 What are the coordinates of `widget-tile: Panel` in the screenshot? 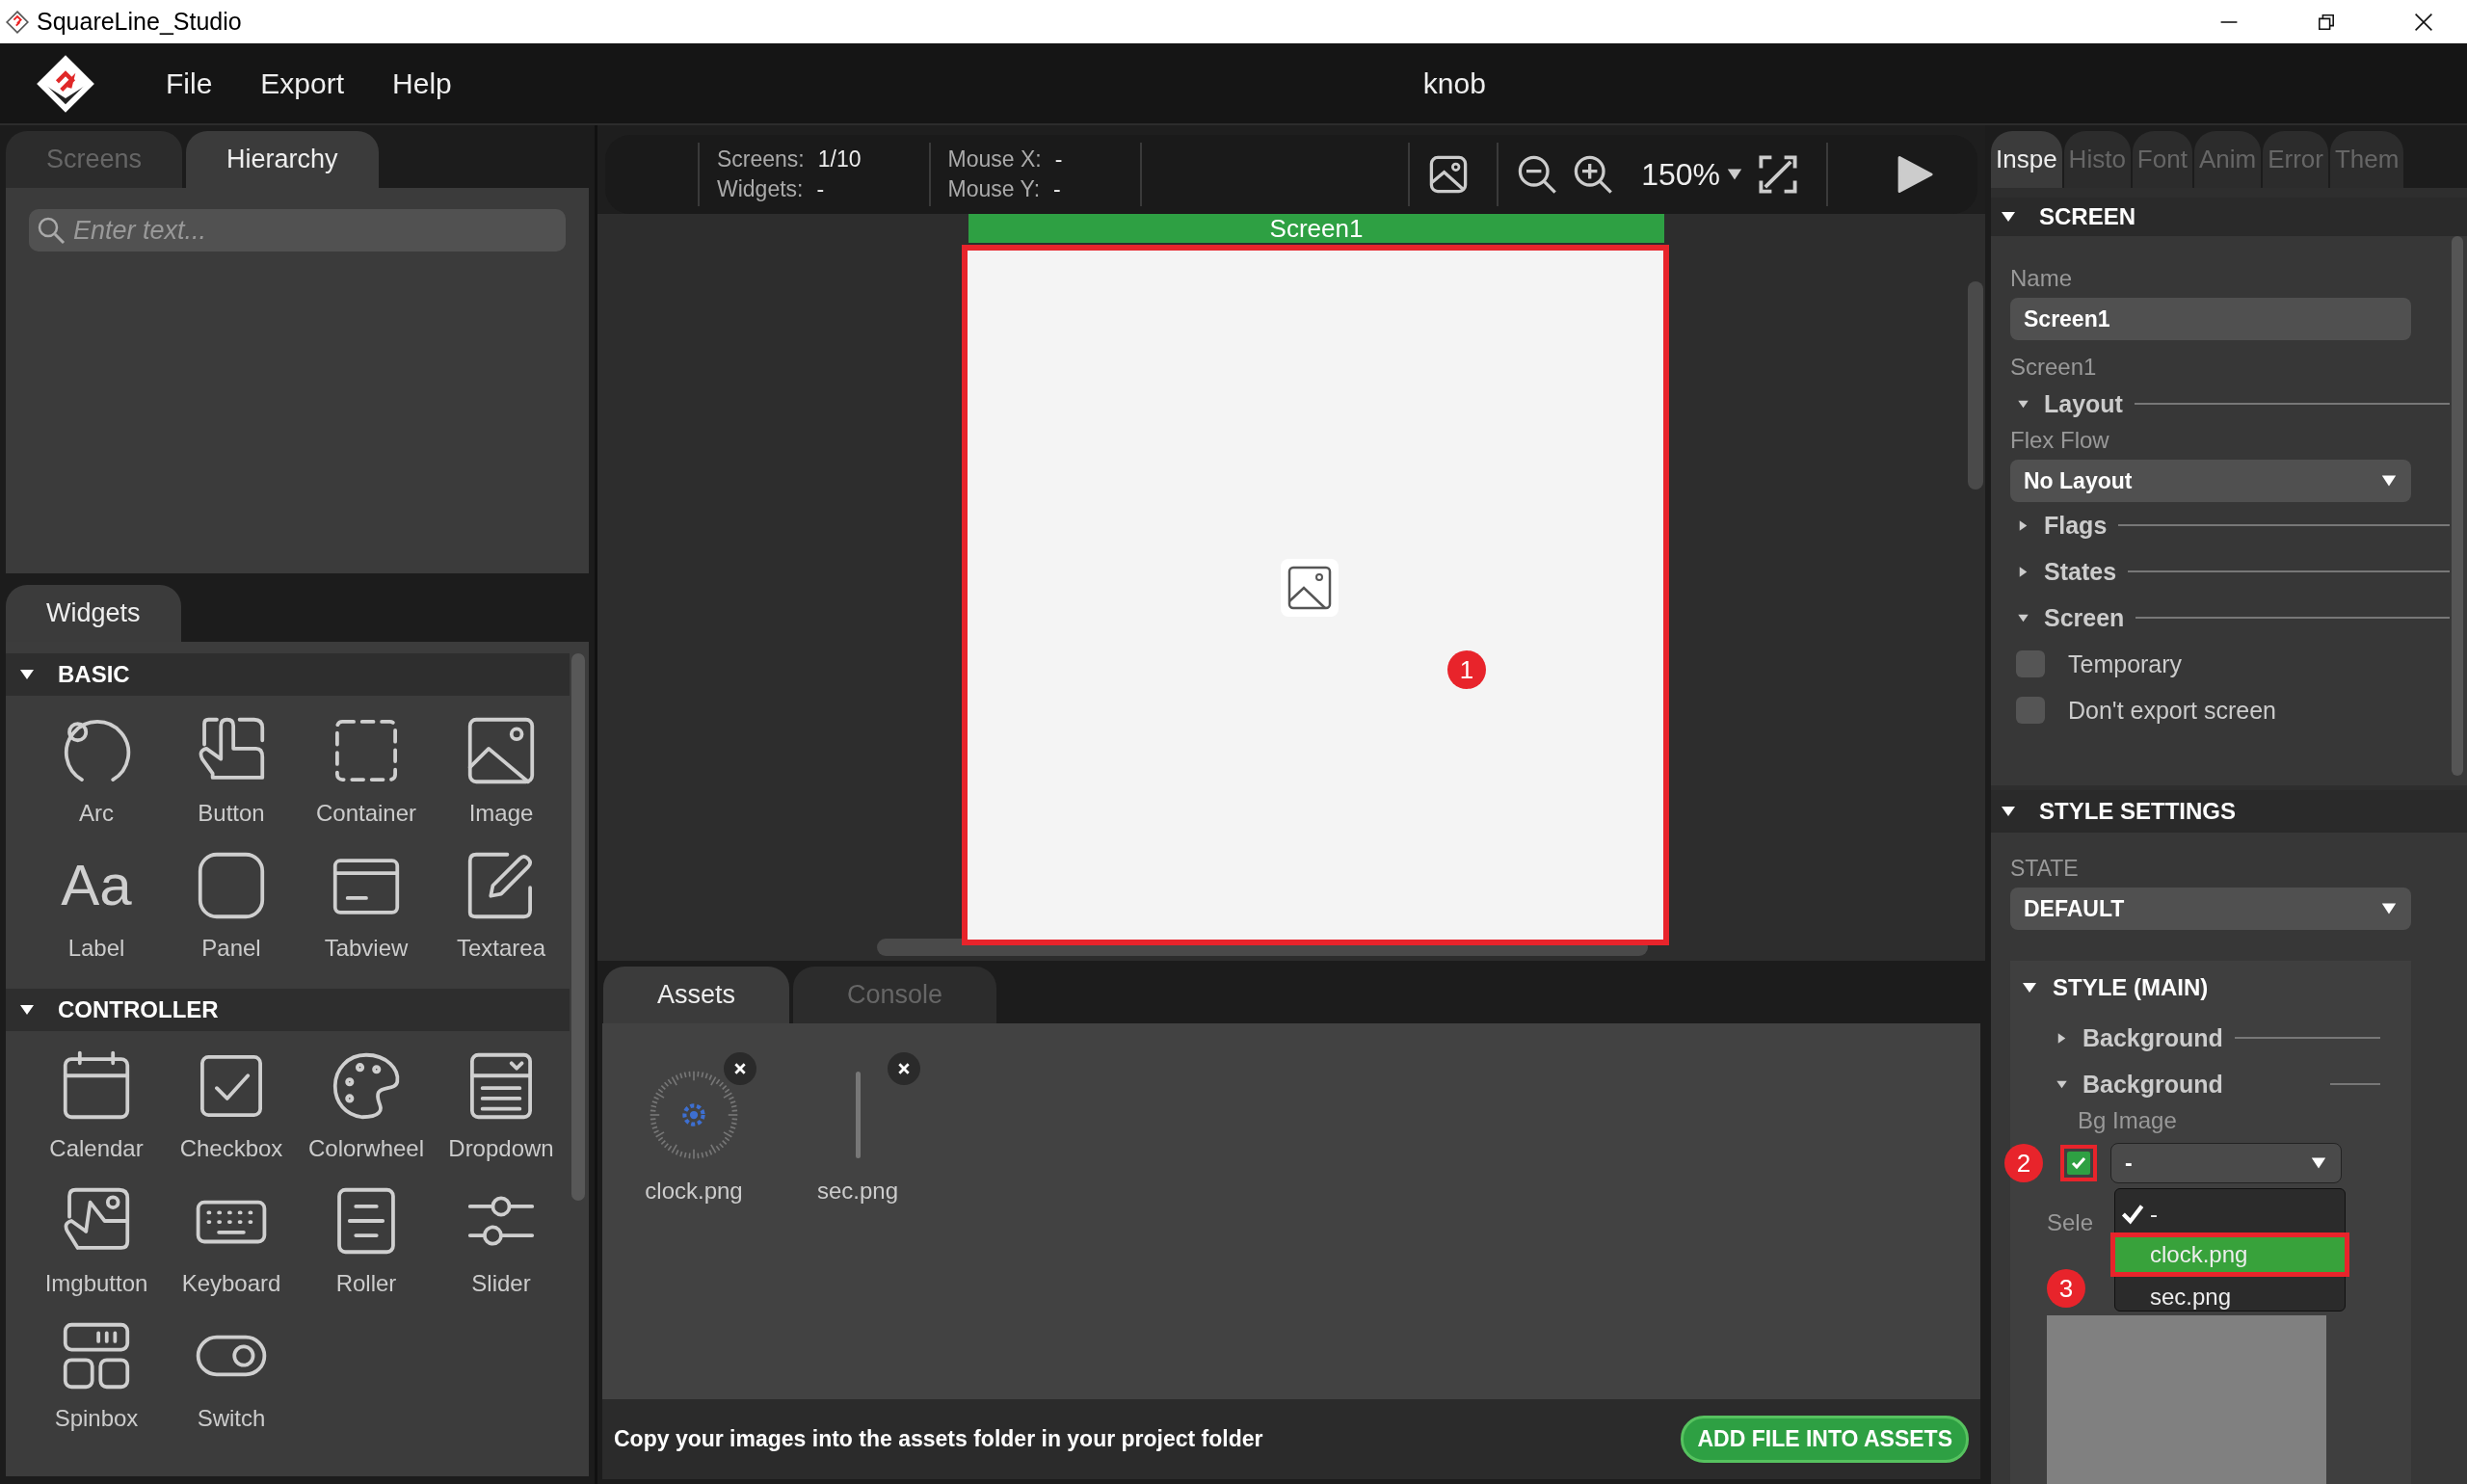 It's located at (231, 907).